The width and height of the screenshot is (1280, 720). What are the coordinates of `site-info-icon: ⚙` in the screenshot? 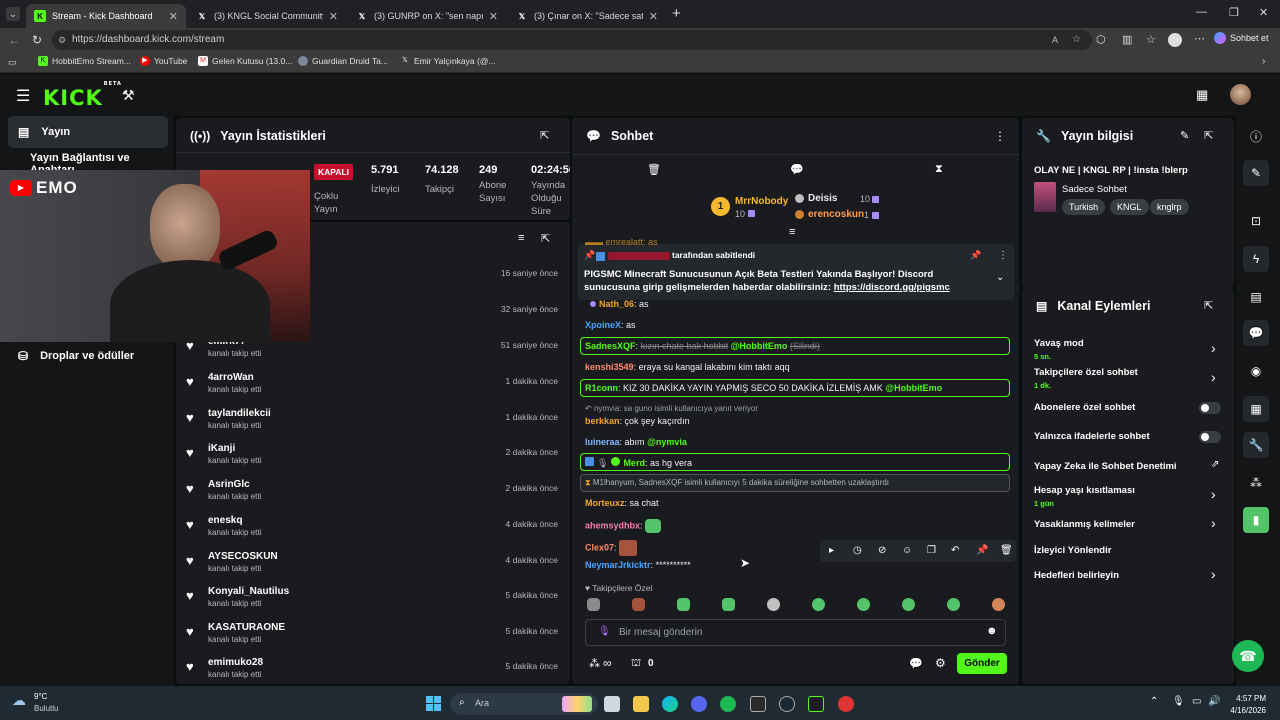 It's located at (62, 40).